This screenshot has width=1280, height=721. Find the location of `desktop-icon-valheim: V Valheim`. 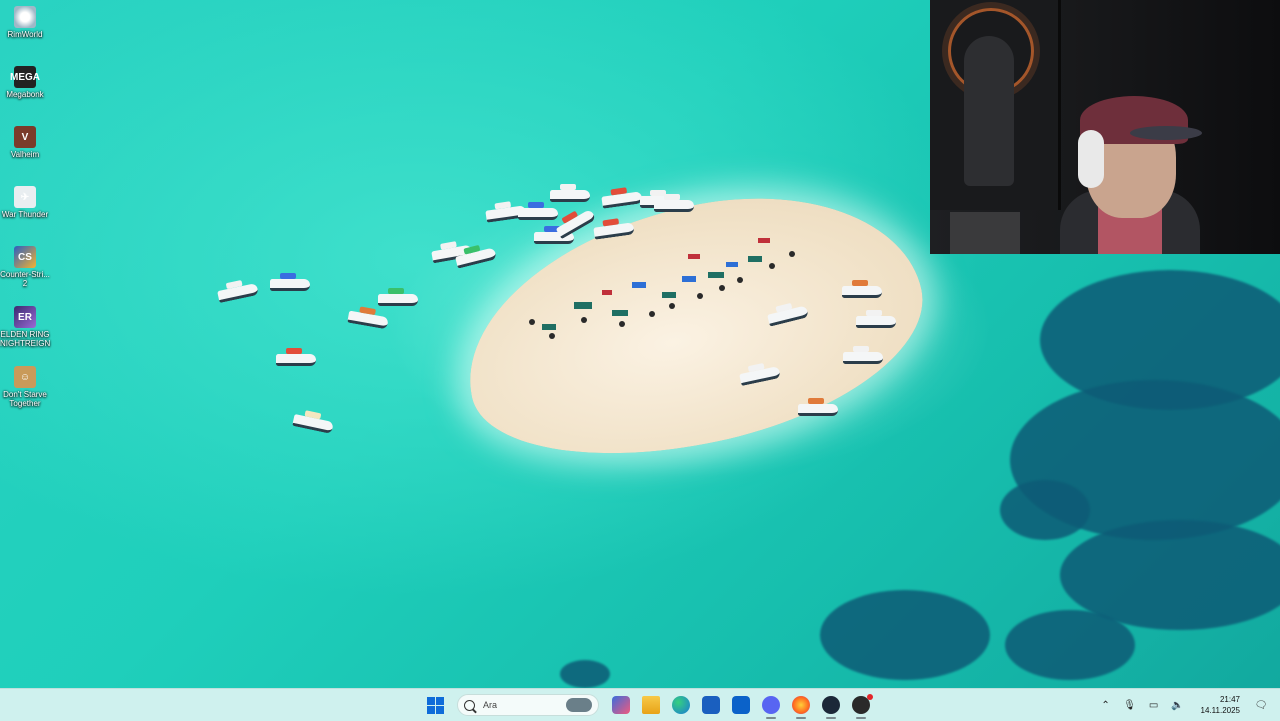

desktop-icon-valheim: V Valheim is located at coordinates (25, 154).